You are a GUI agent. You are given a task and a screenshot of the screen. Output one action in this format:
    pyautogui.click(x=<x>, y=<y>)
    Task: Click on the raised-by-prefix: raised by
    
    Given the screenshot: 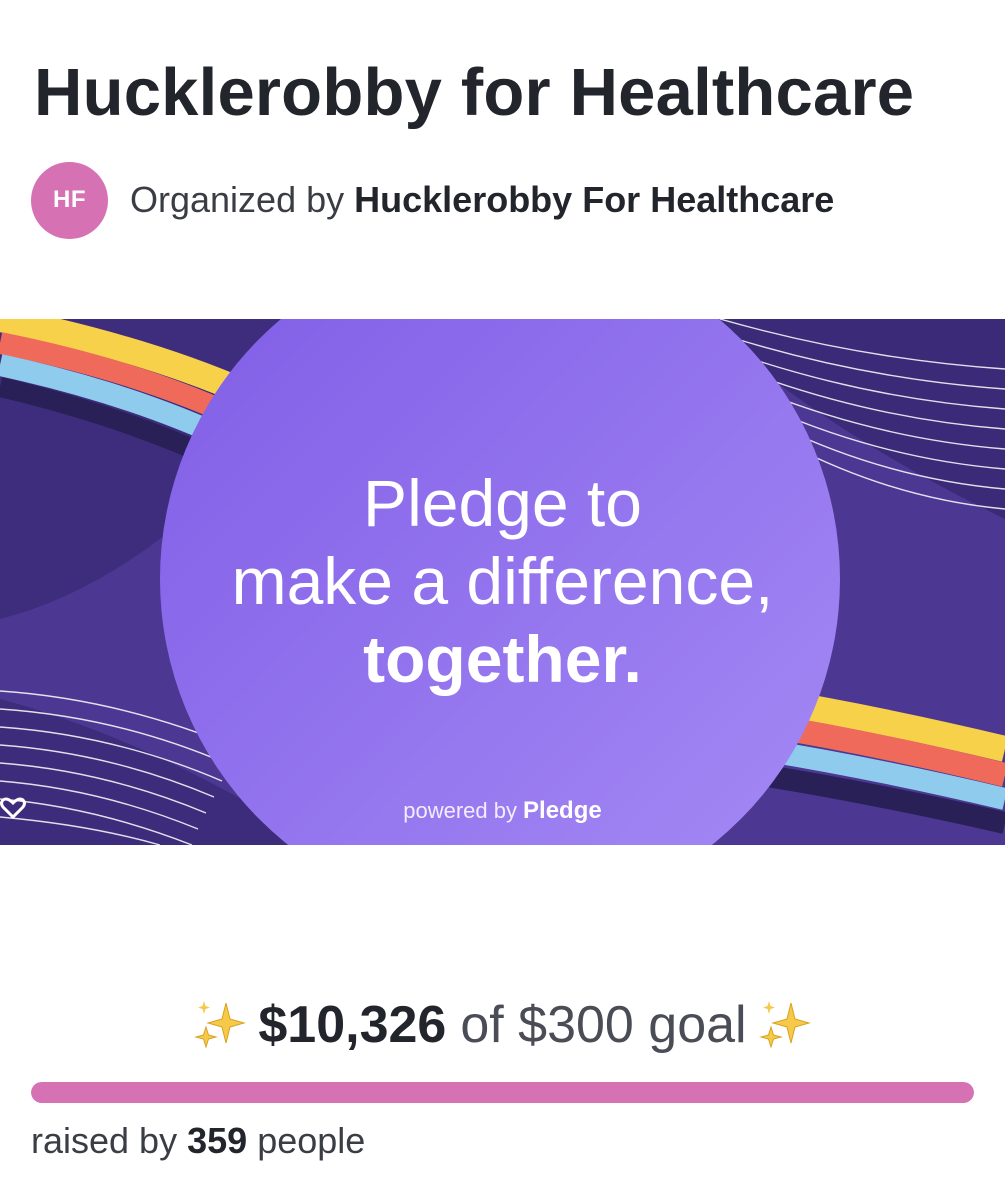 What is the action you would take?
    pyautogui.click(x=104, y=1140)
    